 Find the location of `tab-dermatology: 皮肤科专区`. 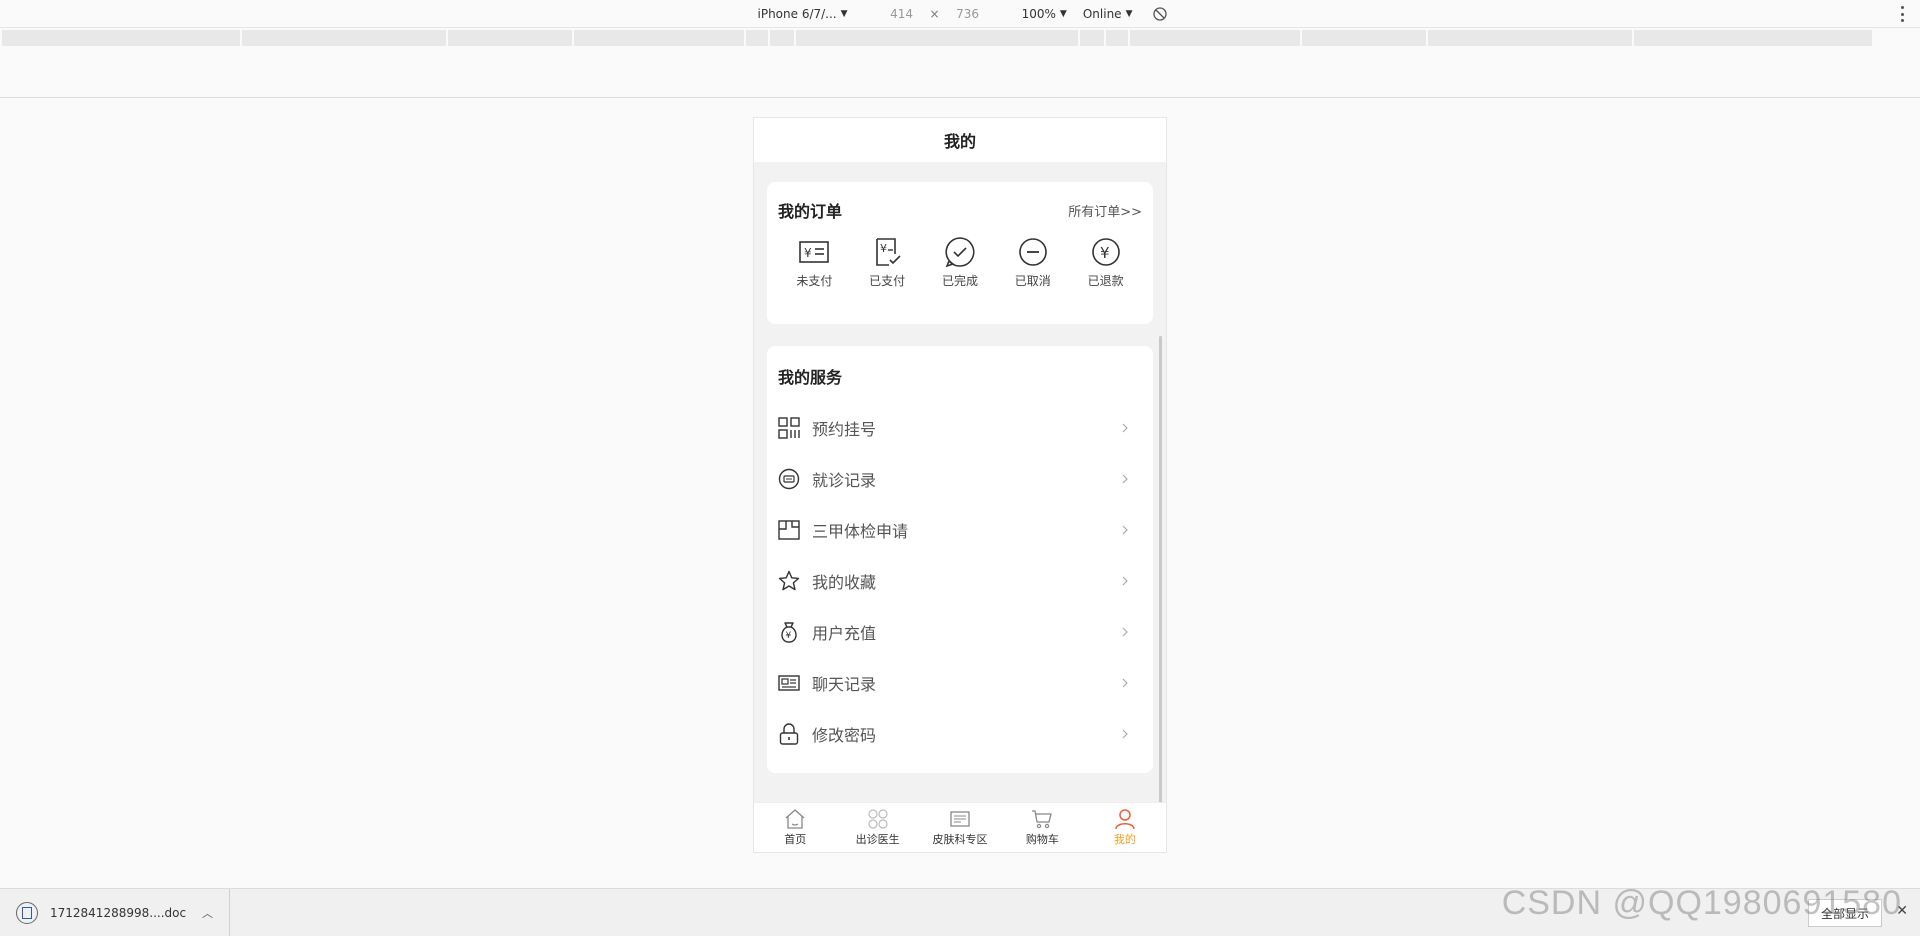

tab-dermatology: 皮肤科专区 is located at coordinates (960, 827).